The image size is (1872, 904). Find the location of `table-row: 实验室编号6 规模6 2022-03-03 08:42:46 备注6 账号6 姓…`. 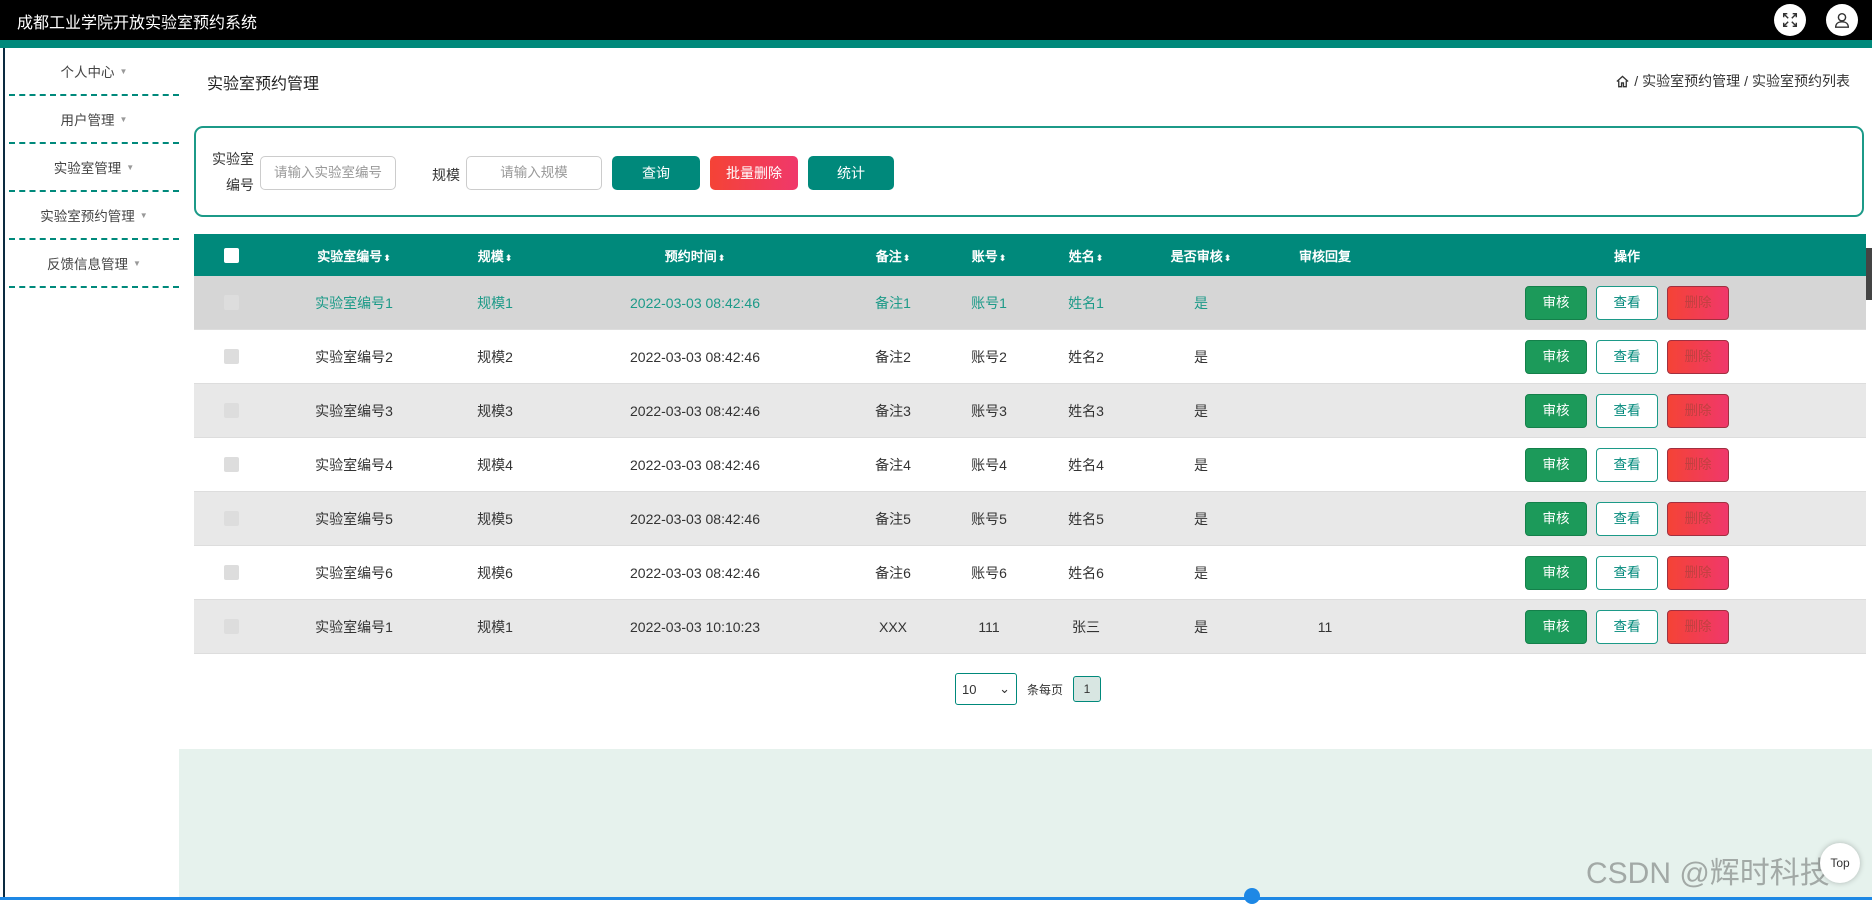

table-row: 实验室编号6 规模6 2022-03-03 08:42:46 备注6 账号6 姓… is located at coordinates (1030, 573).